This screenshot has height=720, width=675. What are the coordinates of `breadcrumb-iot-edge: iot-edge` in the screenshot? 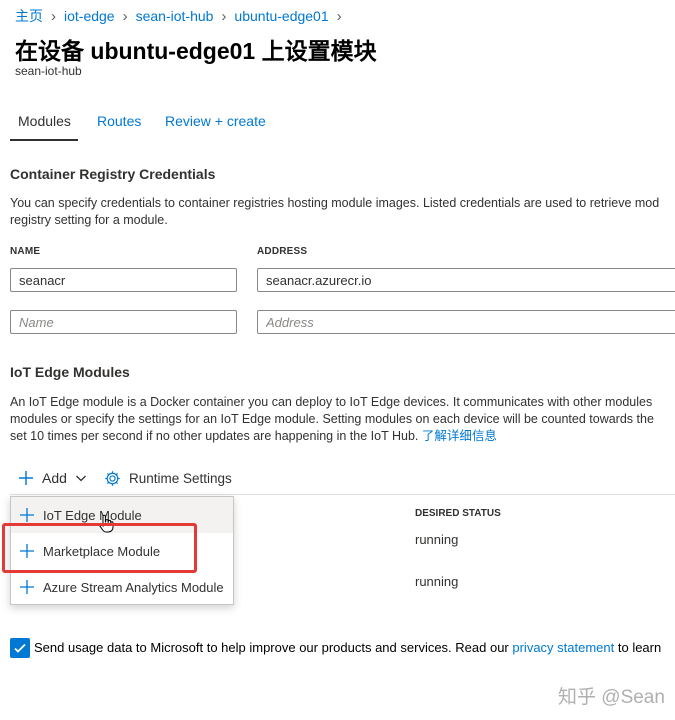 It's located at (89, 16).